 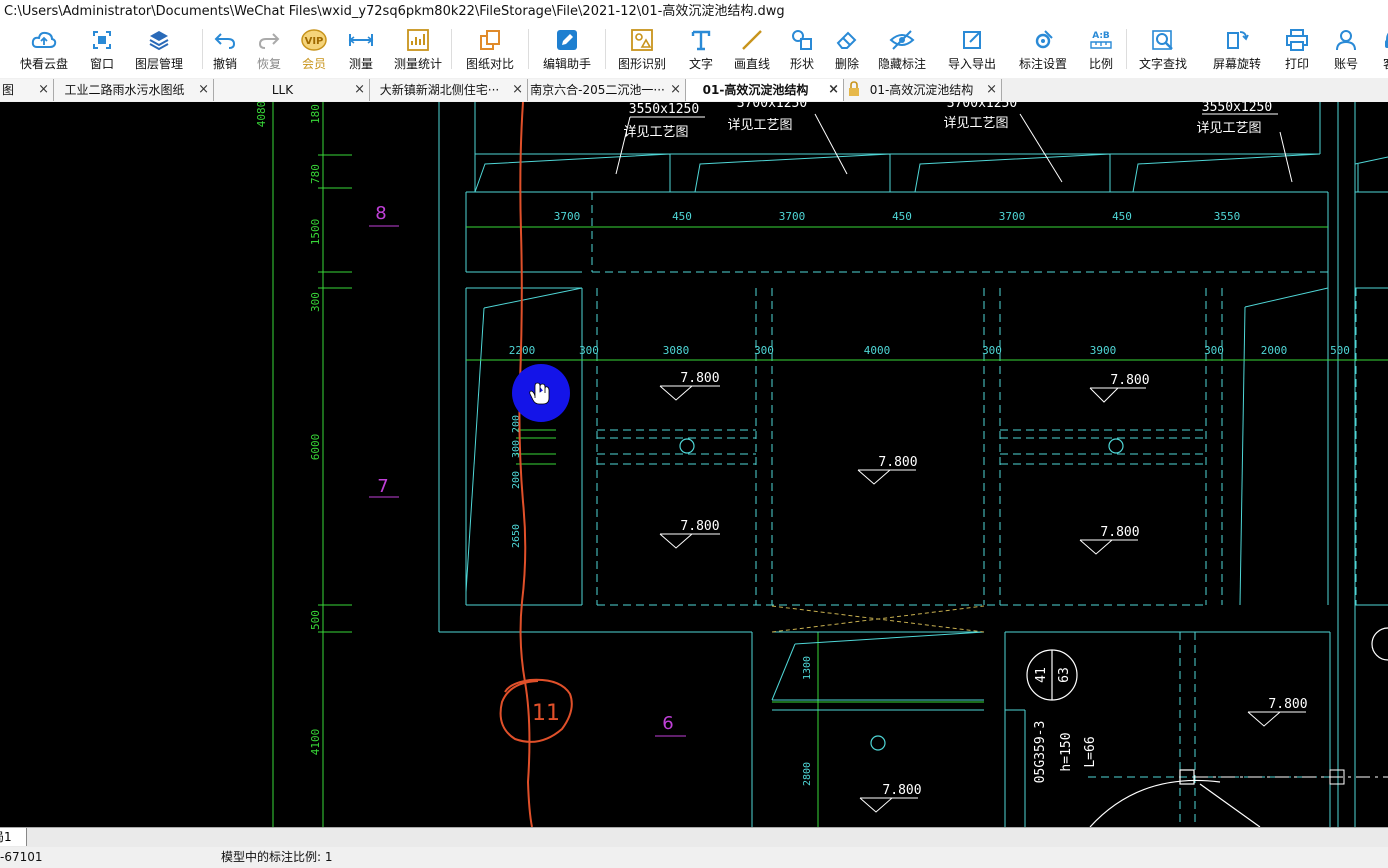 I want to click on dimension-text: 2800, so click(x=807, y=774).